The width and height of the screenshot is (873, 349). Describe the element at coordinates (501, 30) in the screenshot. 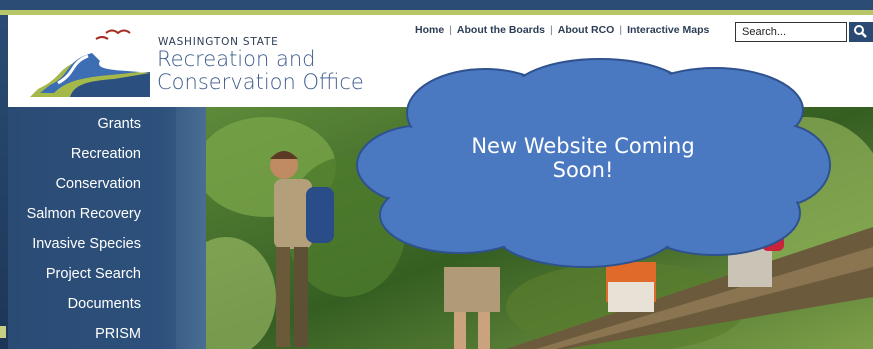

I see `nav-about-boards-link: About the Boards` at that location.